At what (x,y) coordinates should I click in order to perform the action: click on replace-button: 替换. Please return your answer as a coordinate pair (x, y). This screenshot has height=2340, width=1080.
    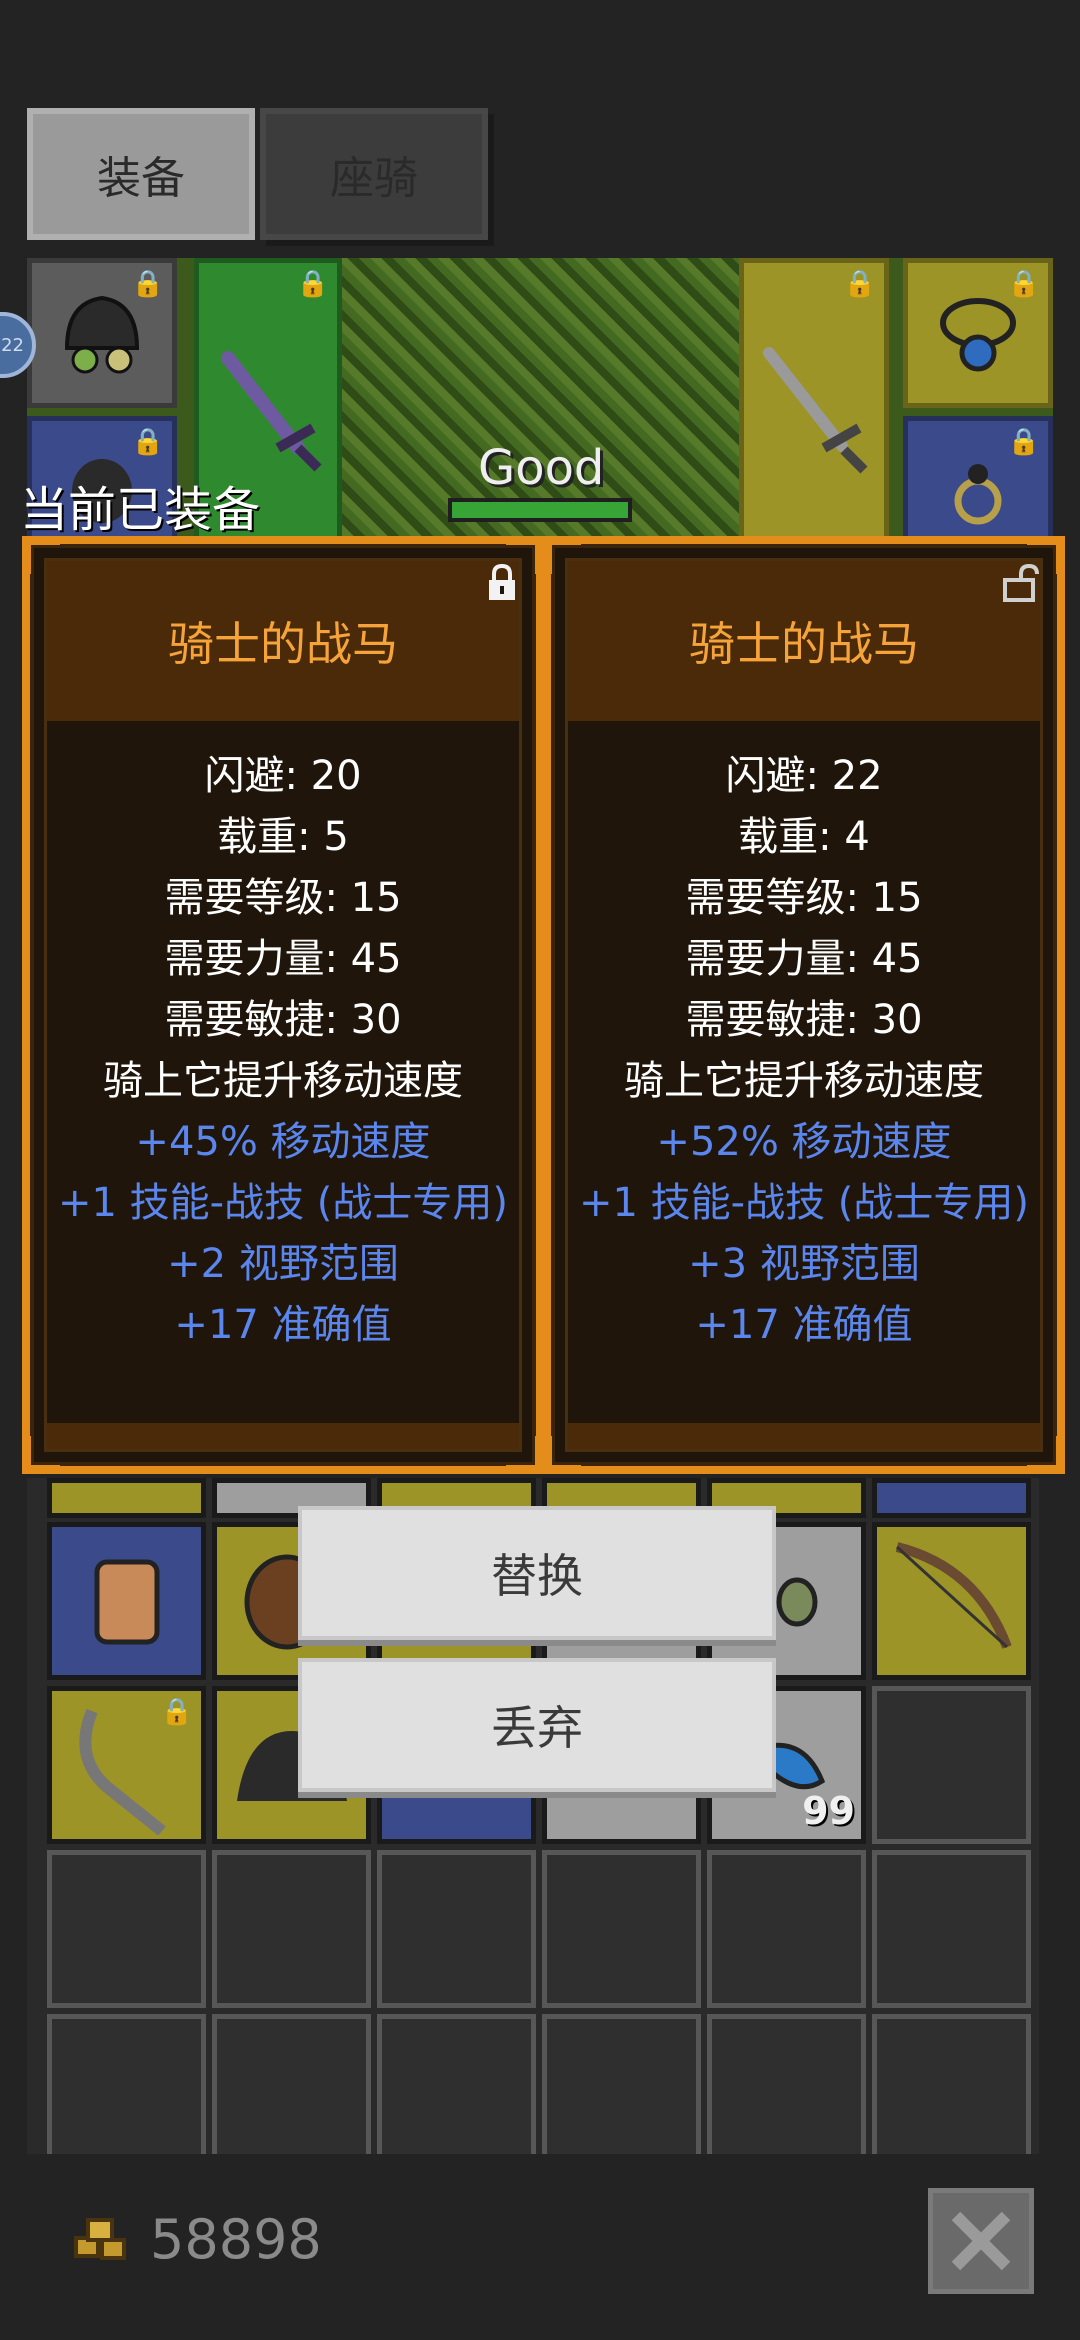
    Looking at the image, I should click on (537, 1573).